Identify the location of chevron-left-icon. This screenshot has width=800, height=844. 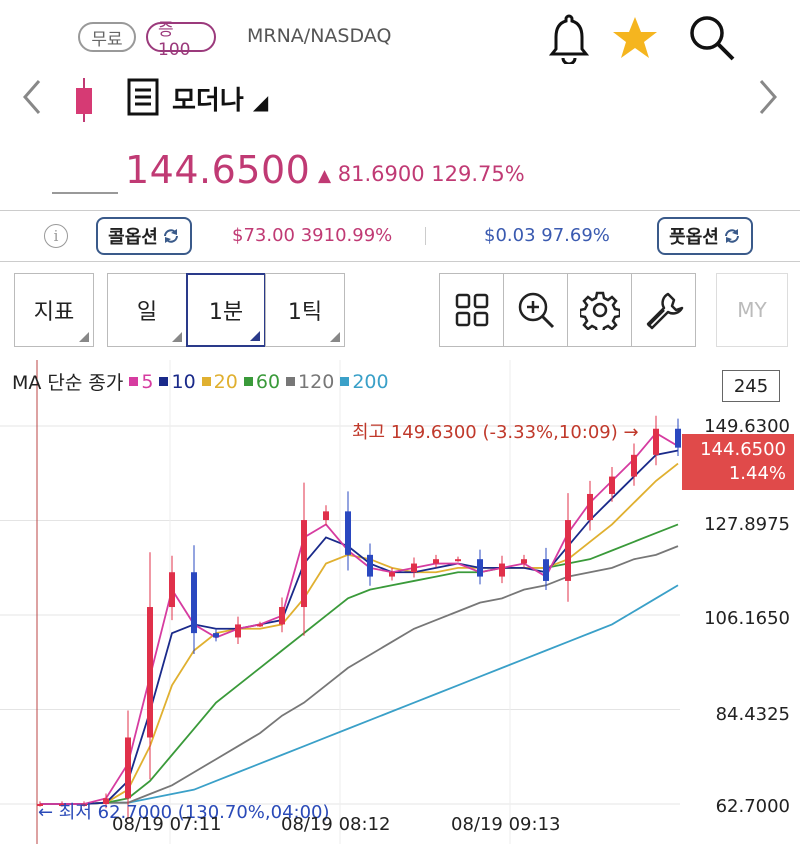
(32, 97).